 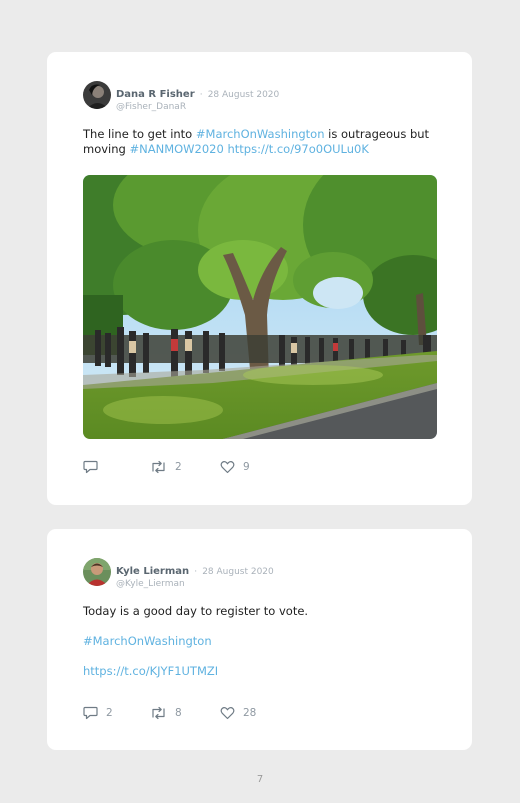 I want to click on like-action: 28, so click(x=238, y=713).